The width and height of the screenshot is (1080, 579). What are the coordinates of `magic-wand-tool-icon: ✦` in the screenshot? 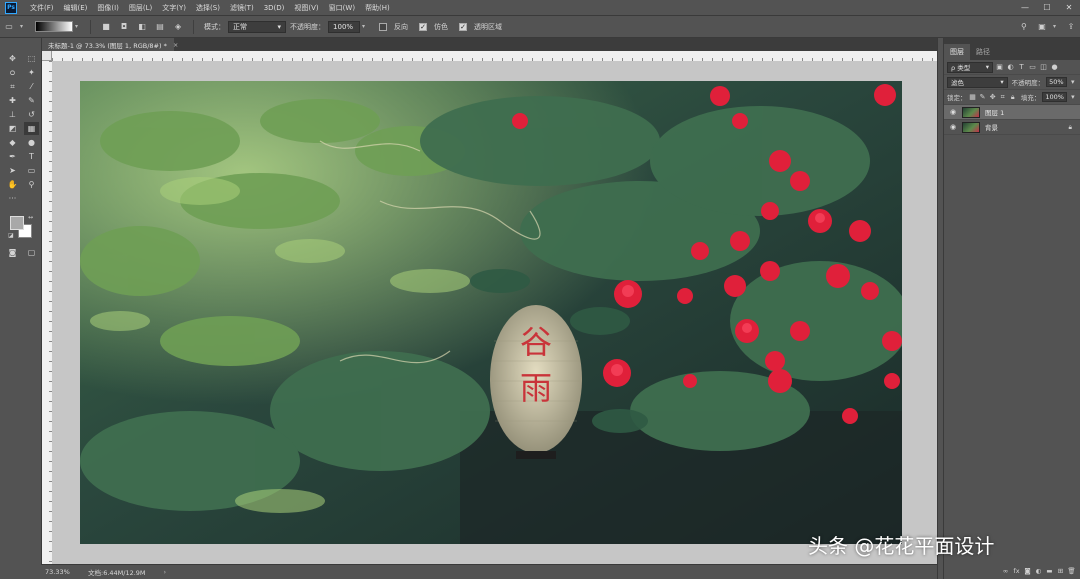 It's located at (31, 72).